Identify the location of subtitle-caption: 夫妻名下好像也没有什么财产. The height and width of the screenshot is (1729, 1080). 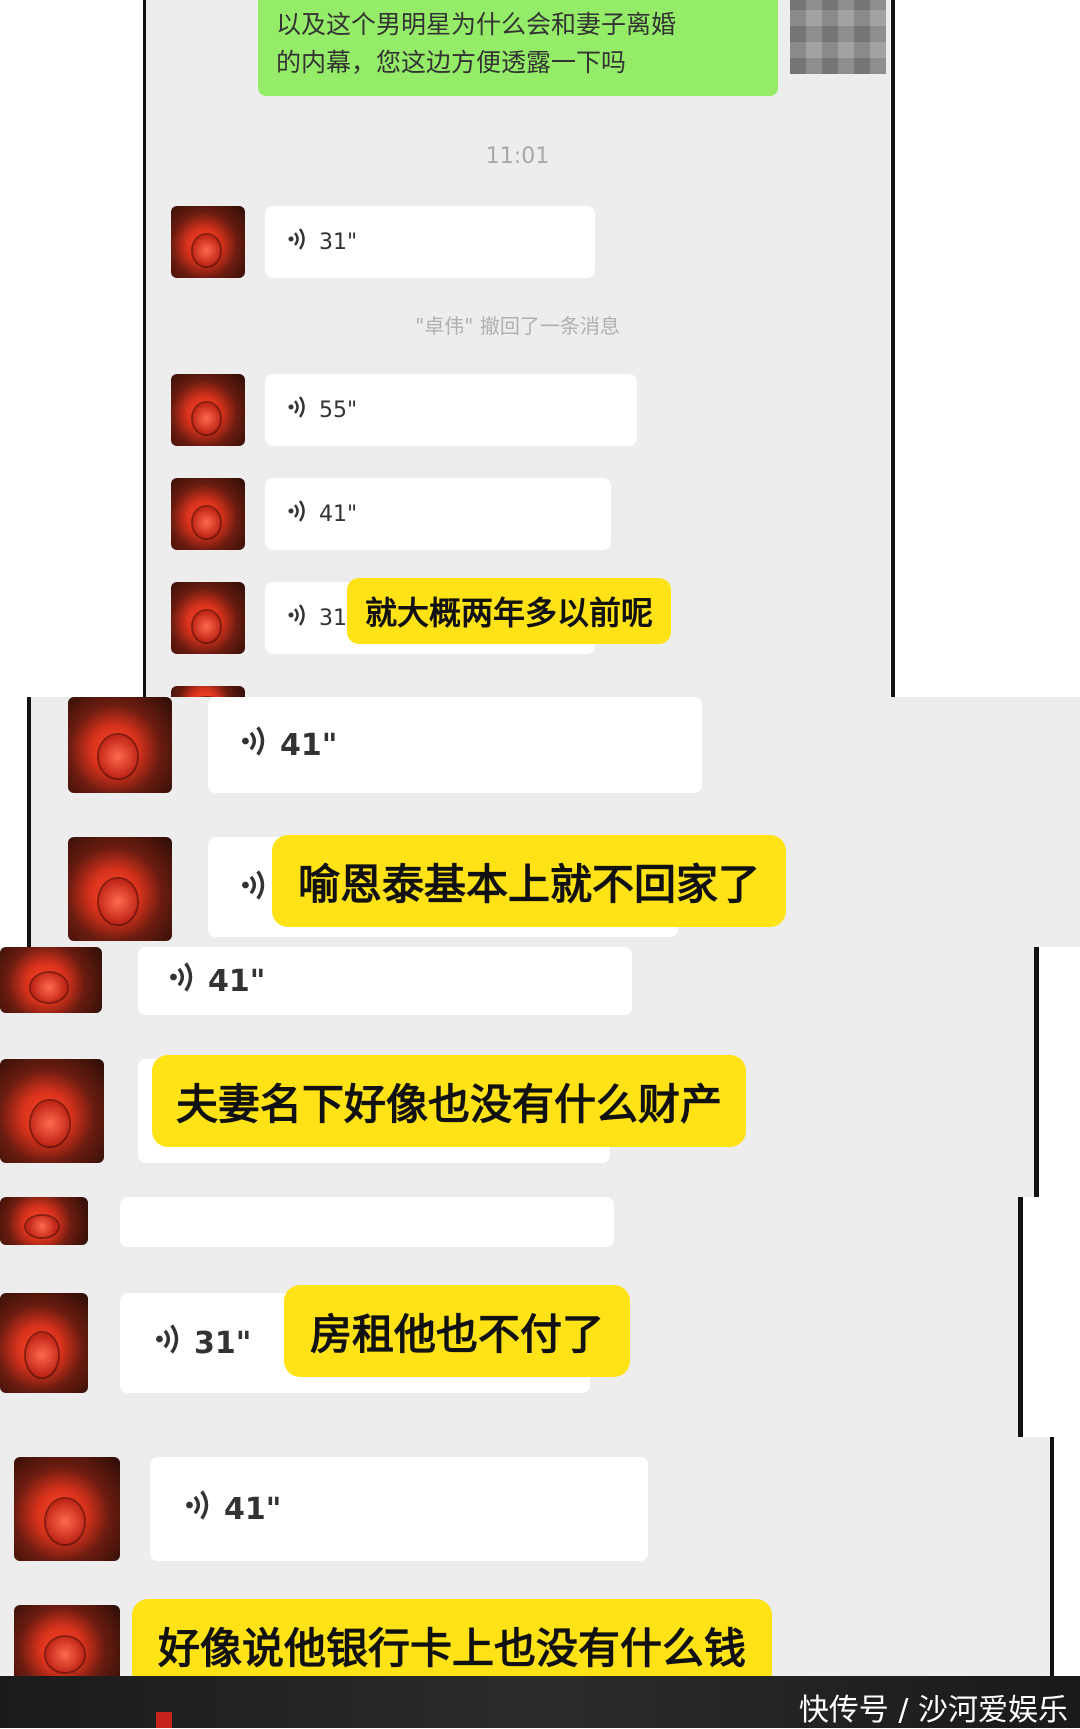
(449, 1101).